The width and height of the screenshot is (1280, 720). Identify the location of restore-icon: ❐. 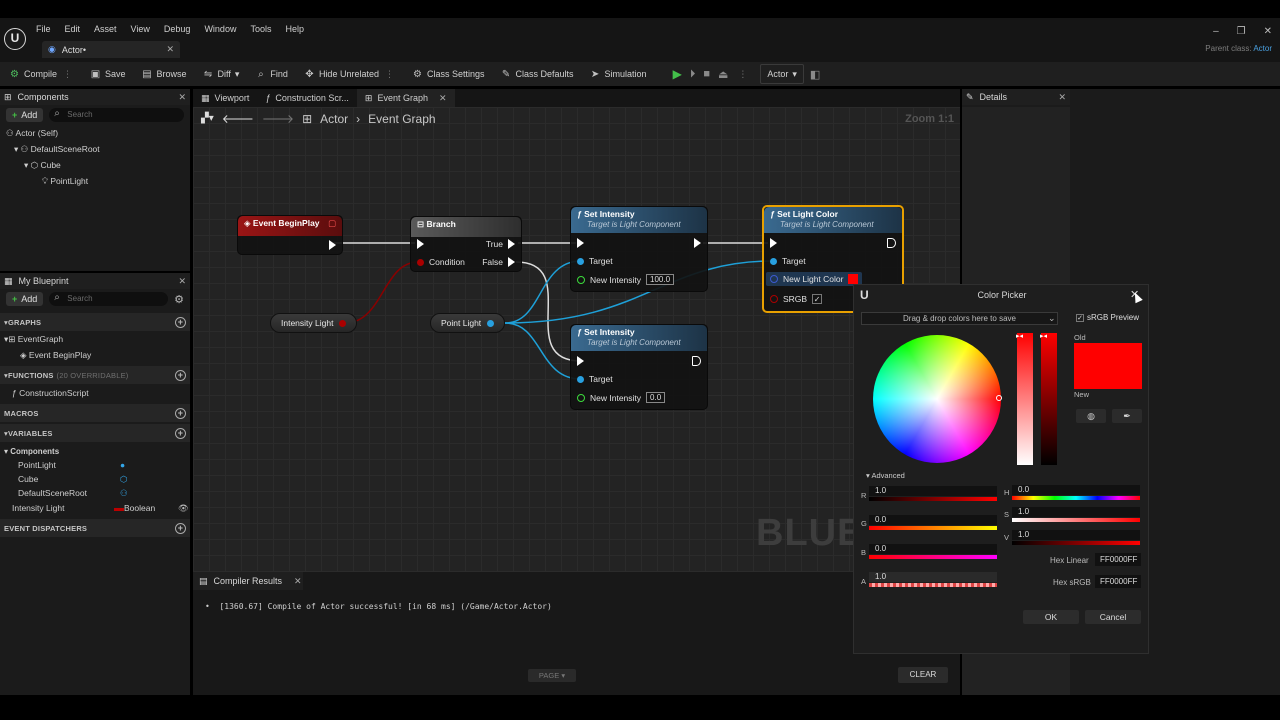
(1241, 31).